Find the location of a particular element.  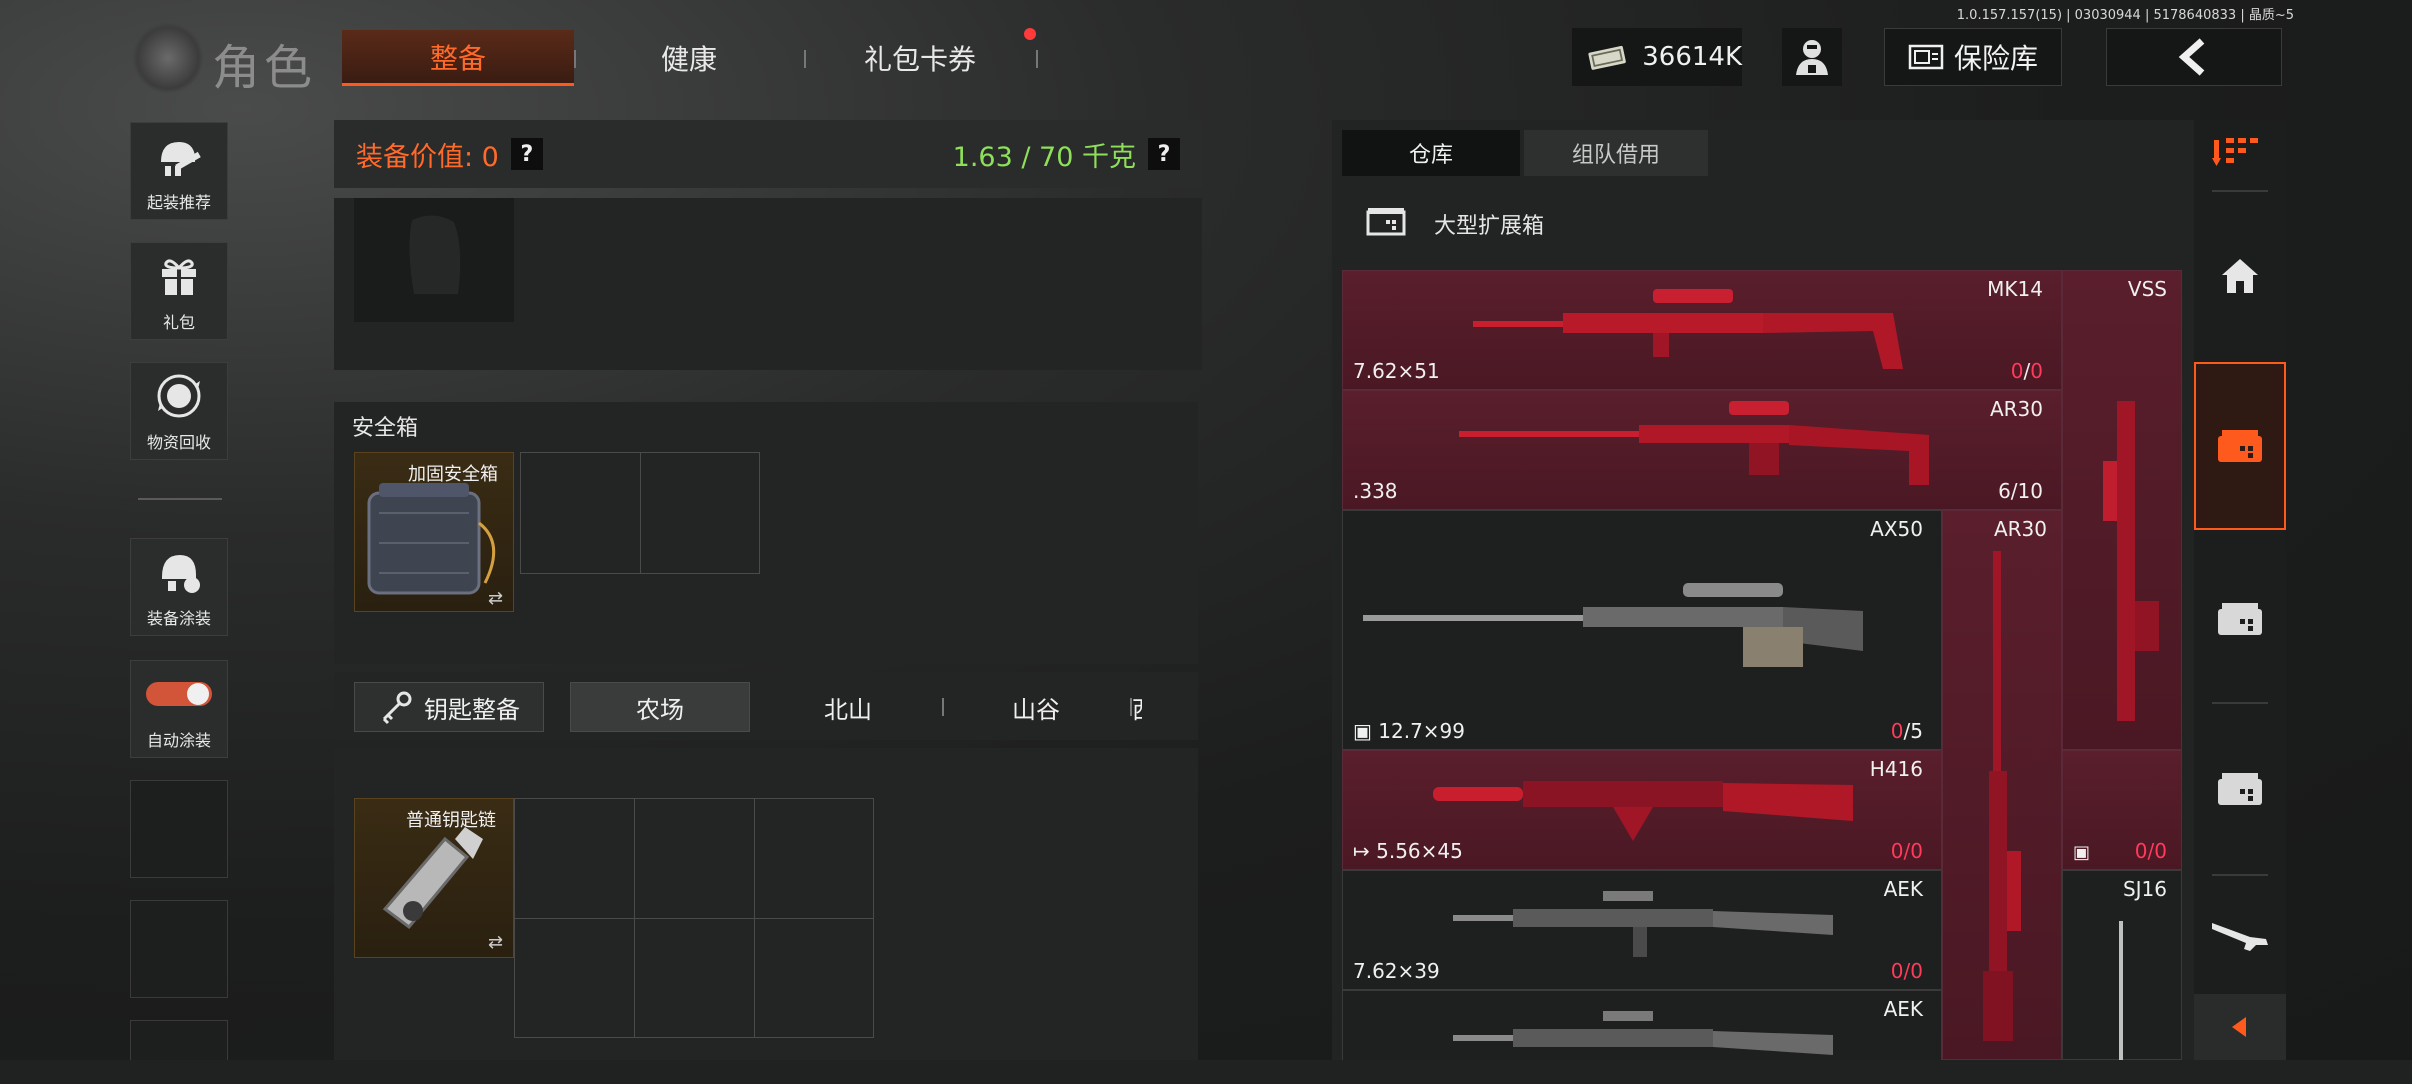

weapon-ammo: ↦ 5.56×45 is located at coordinates (1408, 851).